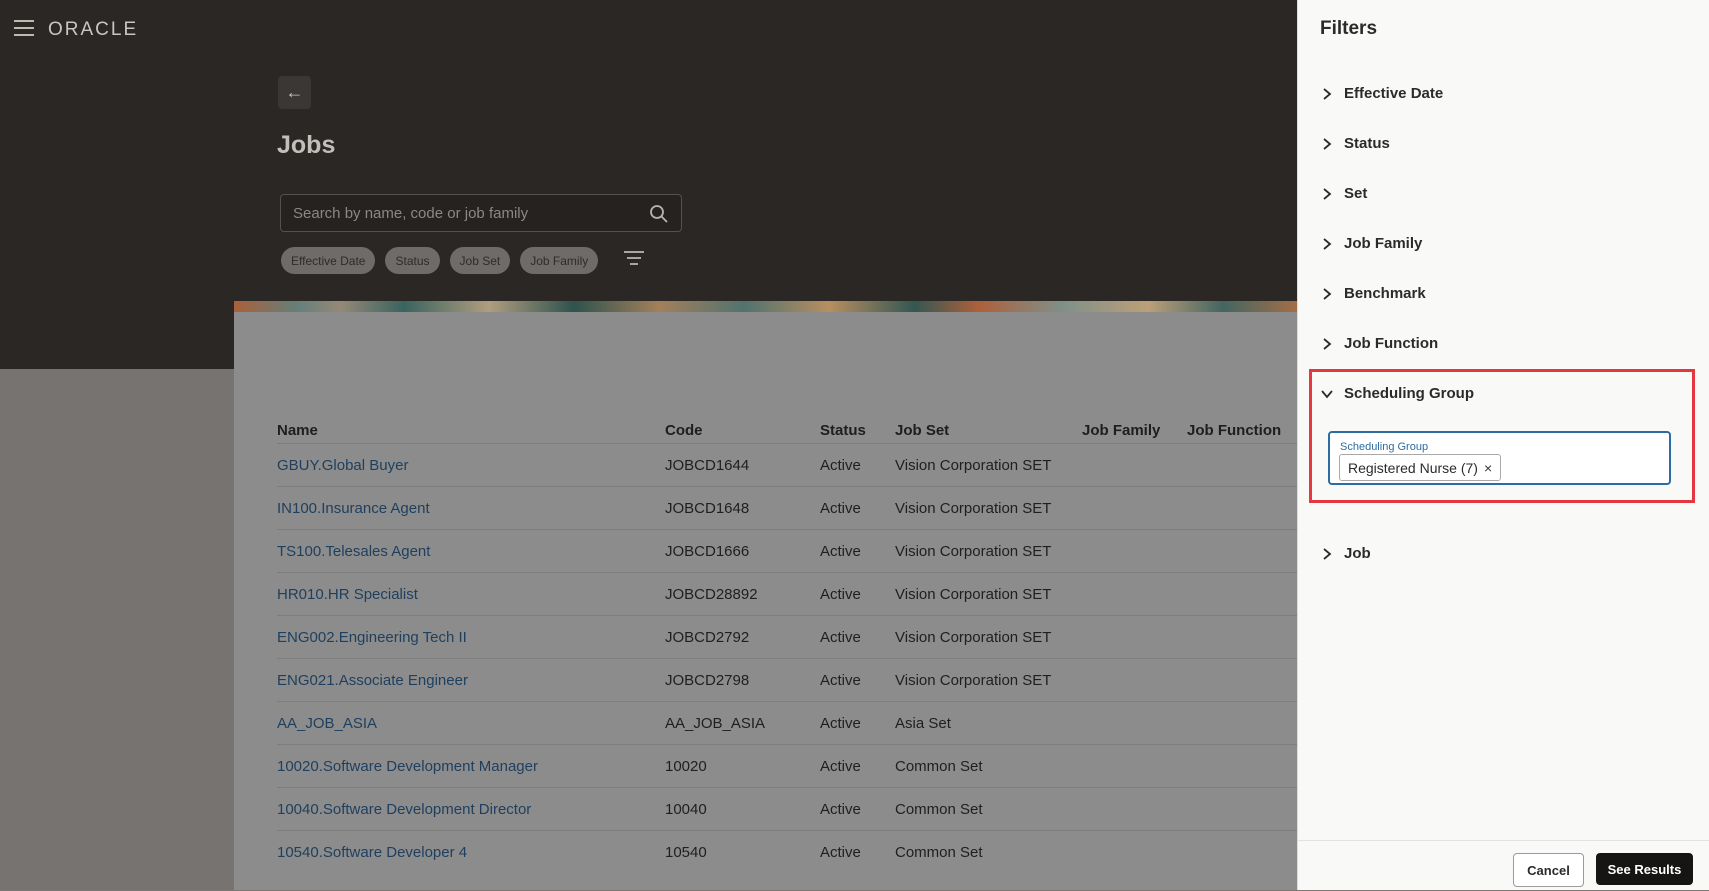  Describe the element at coordinates (988, 723) in the screenshot. I see `job-set: Asia Set` at that location.